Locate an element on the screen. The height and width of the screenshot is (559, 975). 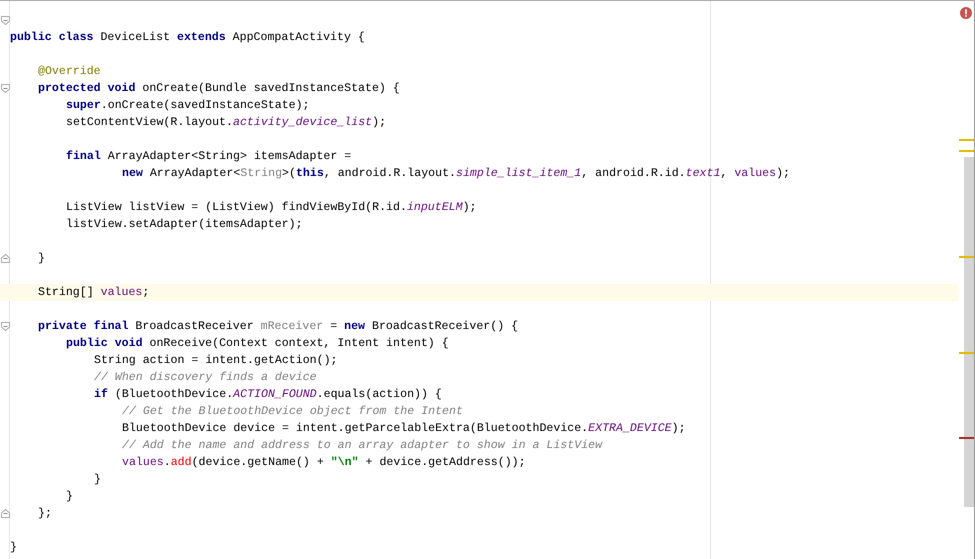
code-line: String[] values; is located at coordinates (94, 293).